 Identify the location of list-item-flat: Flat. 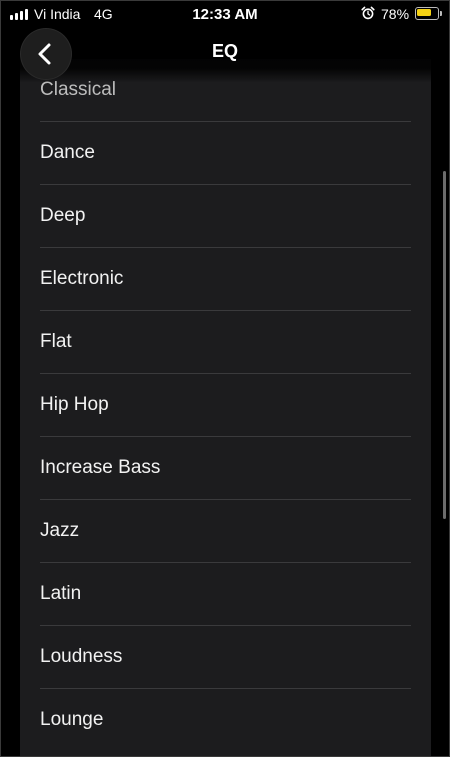
(225, 342).